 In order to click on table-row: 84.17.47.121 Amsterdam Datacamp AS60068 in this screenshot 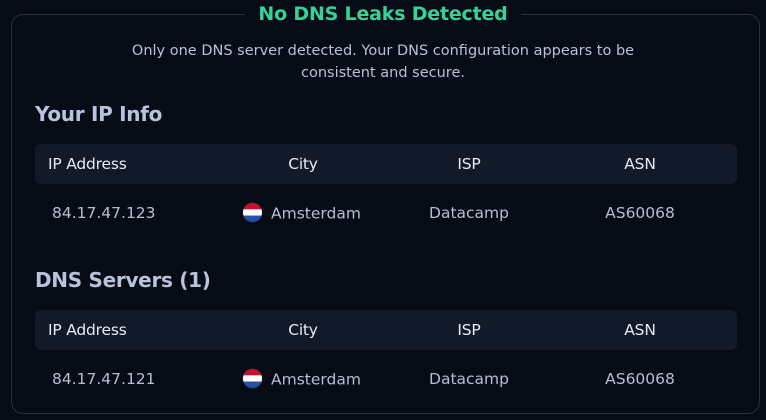, I will do `click(386, 379)`.